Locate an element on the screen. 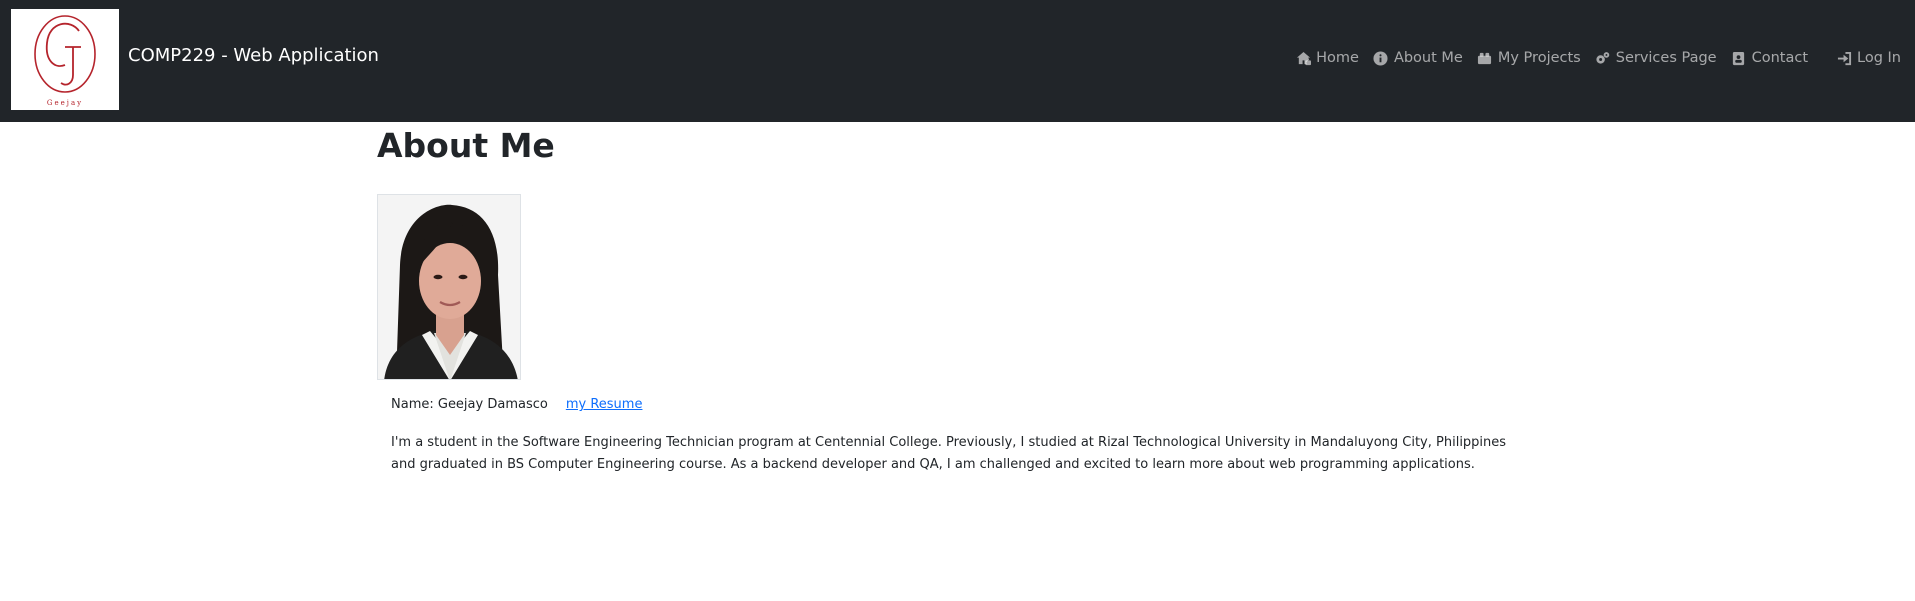 The image size is (1915, 601). nav-home: Home is located at coordinates (1327, 58).